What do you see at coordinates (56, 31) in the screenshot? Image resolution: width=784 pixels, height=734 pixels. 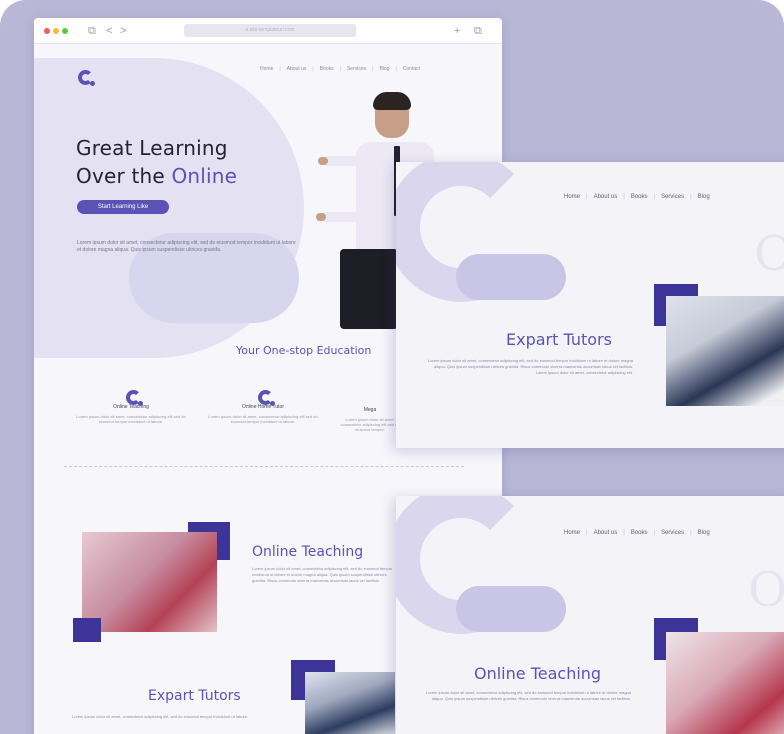 I see `minimize-dot-icon` at bounding box center [56, 31].